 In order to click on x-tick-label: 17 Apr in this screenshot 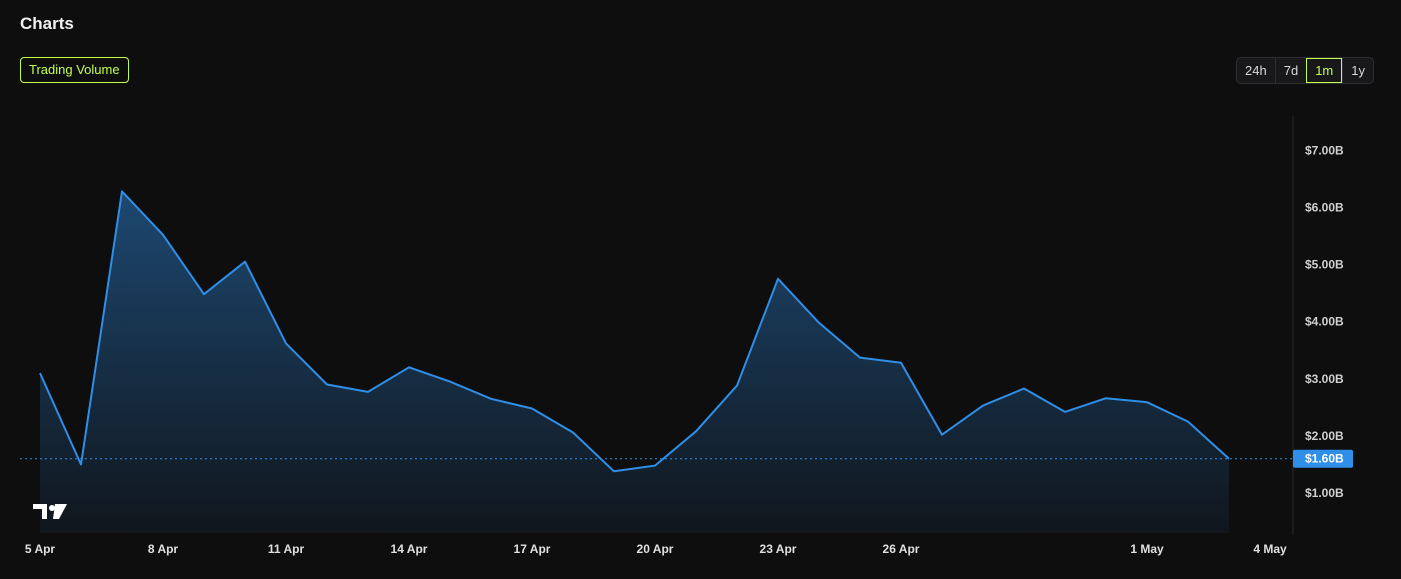, I will do `click(532, 549)`.